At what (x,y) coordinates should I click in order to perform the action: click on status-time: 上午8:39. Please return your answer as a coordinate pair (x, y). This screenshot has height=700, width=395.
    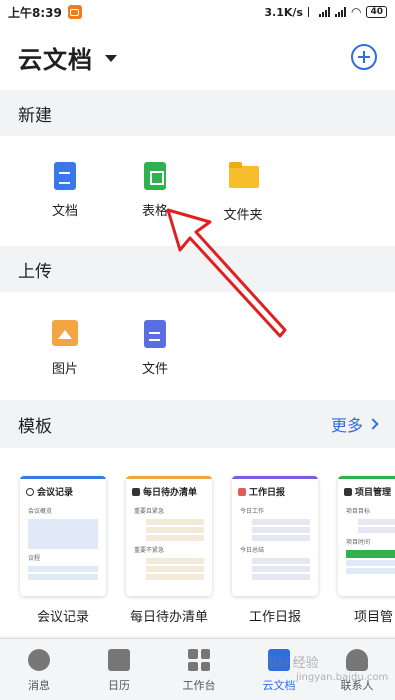
    Looking at the image, I should click on (35, 12).